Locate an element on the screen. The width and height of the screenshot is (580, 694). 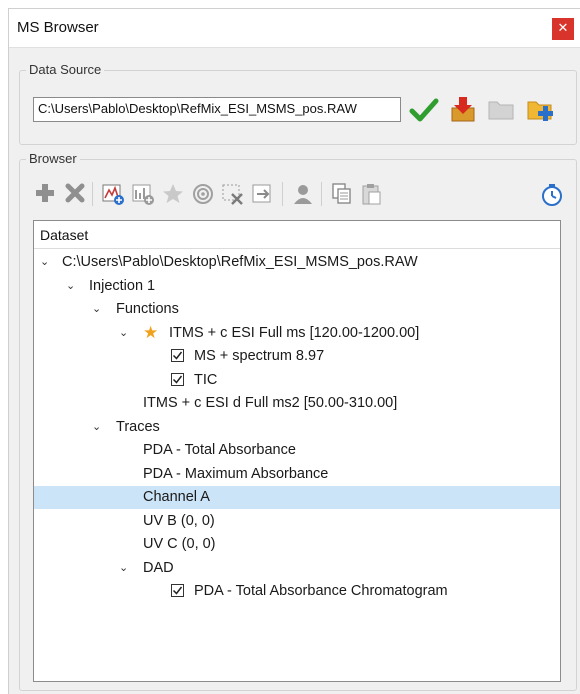
timer-icon is located at coordinates (552, 195).